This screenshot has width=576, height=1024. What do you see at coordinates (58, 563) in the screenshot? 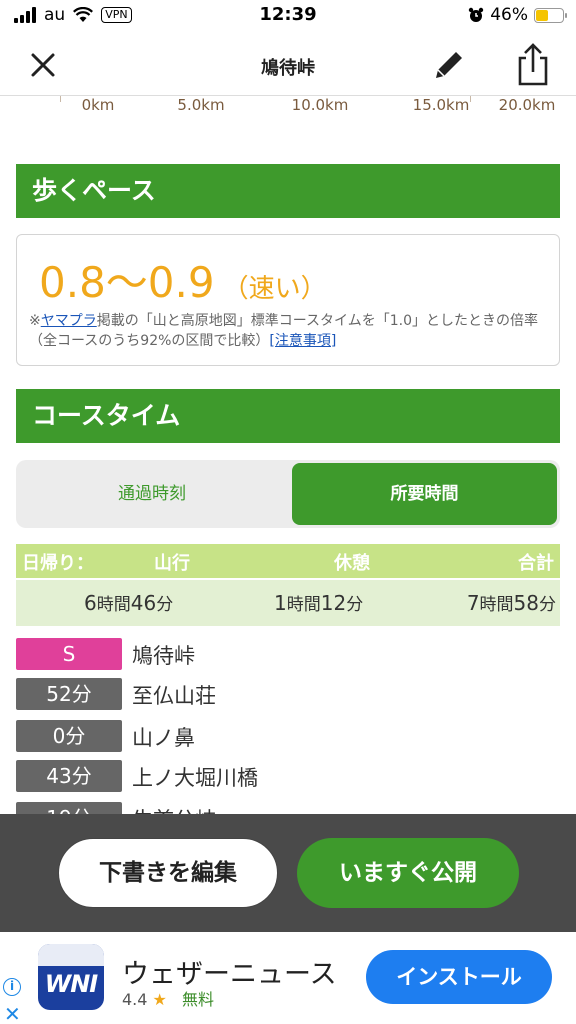
I see `trip-type-label: 日帰り：` at bounding box center [58, 563].